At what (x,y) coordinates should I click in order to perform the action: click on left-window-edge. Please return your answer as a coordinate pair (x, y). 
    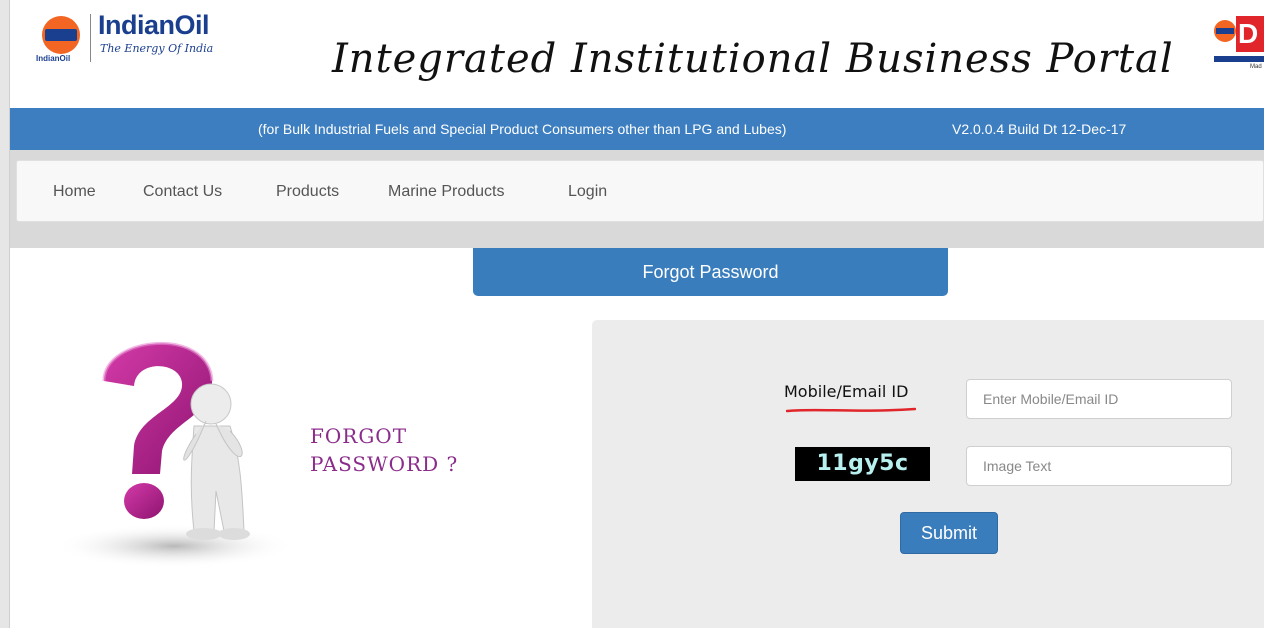
    Looking at the image, I should click on (5, 314).